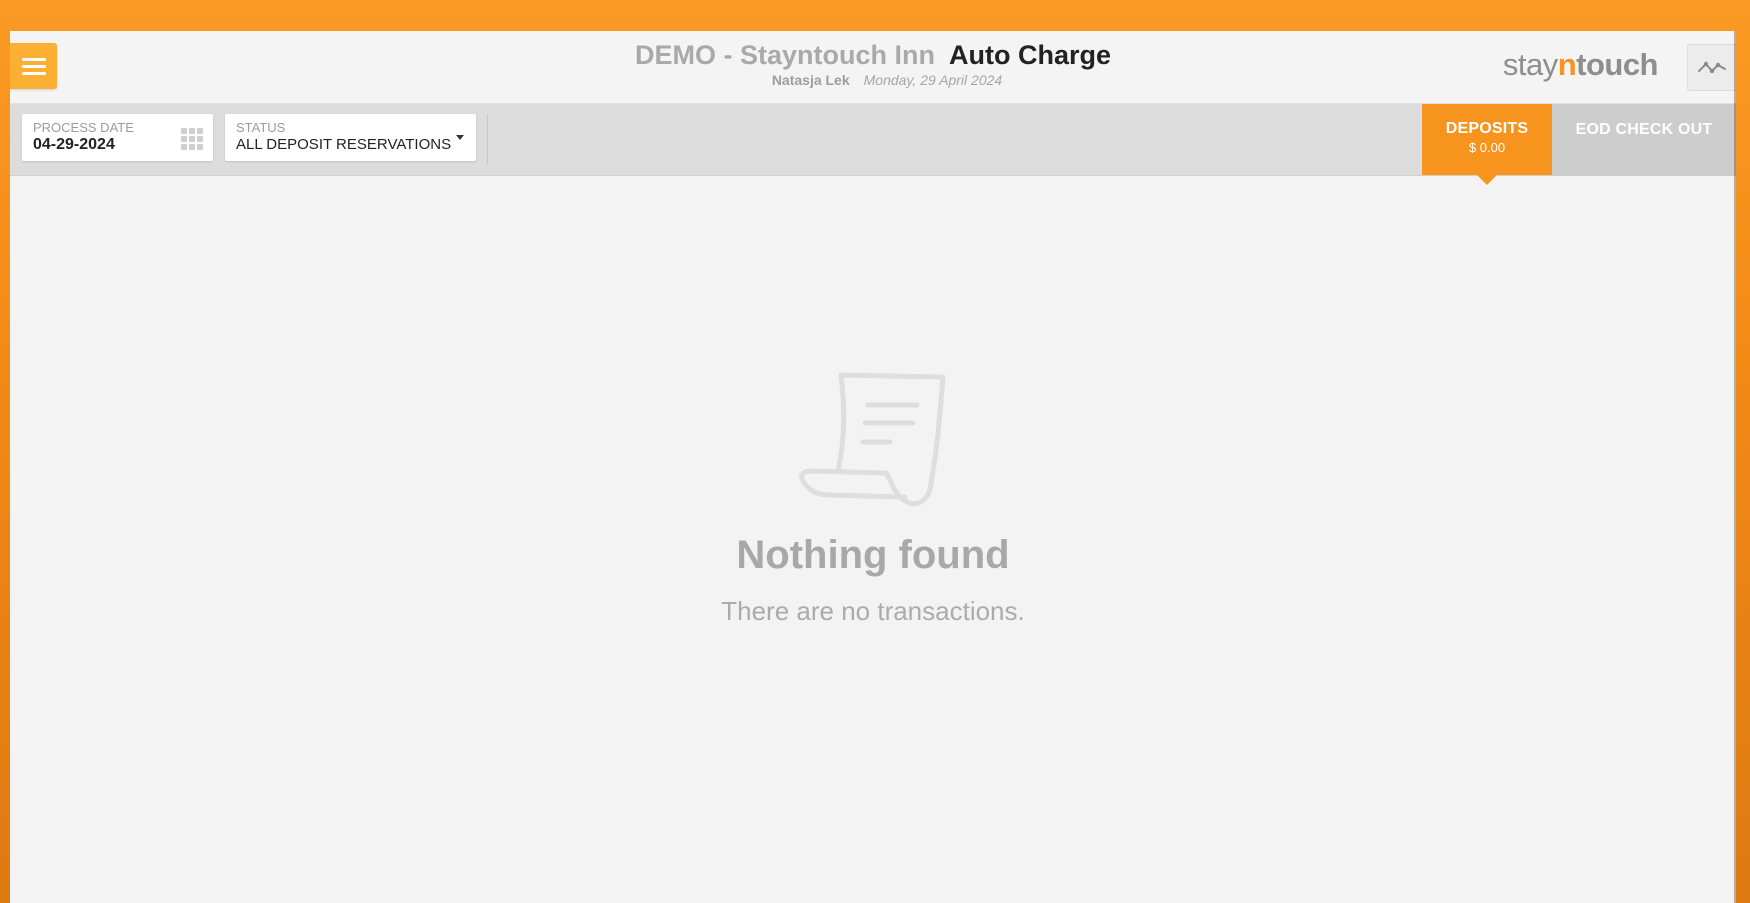 The height and width of the screenshot is (903, 1750). Describe the element at coordinates (1644, 129) in the screenshot. I see `tab-eod-label: EOD CHECK OUT` at that location.